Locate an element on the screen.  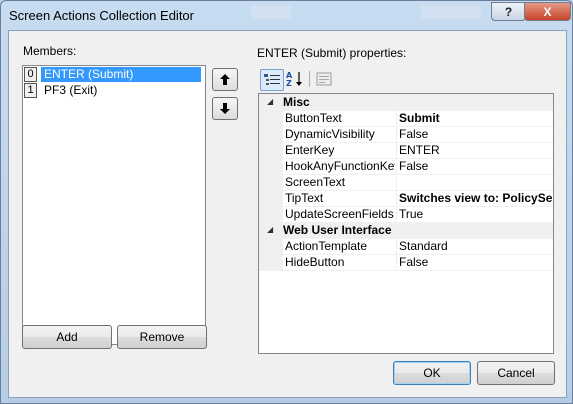
list-item: 0 ENTER (Submit) is located at coordinates (112, 74).